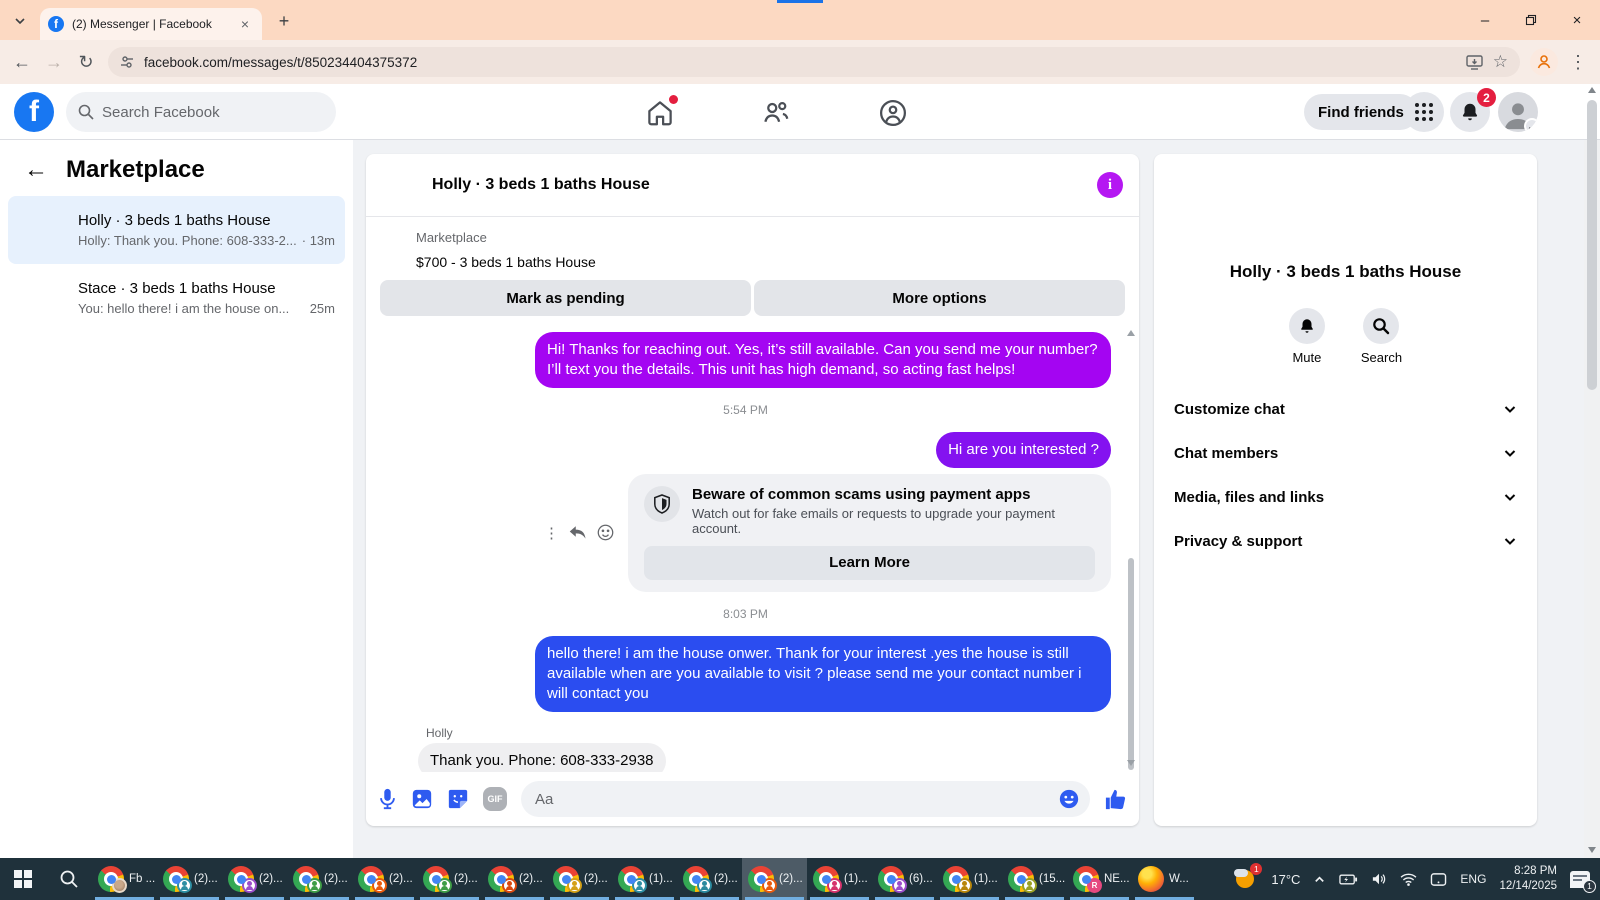  Describe the element at coordinates (1424, 112) in the screenshot. I see `apps-menu-button` at that location.